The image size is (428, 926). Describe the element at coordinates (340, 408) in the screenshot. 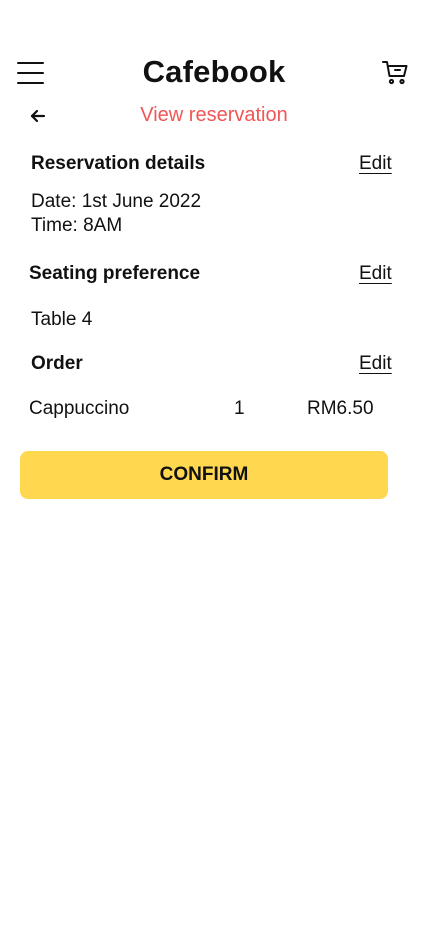

I see `order-item-price: RM6.50` at that location.